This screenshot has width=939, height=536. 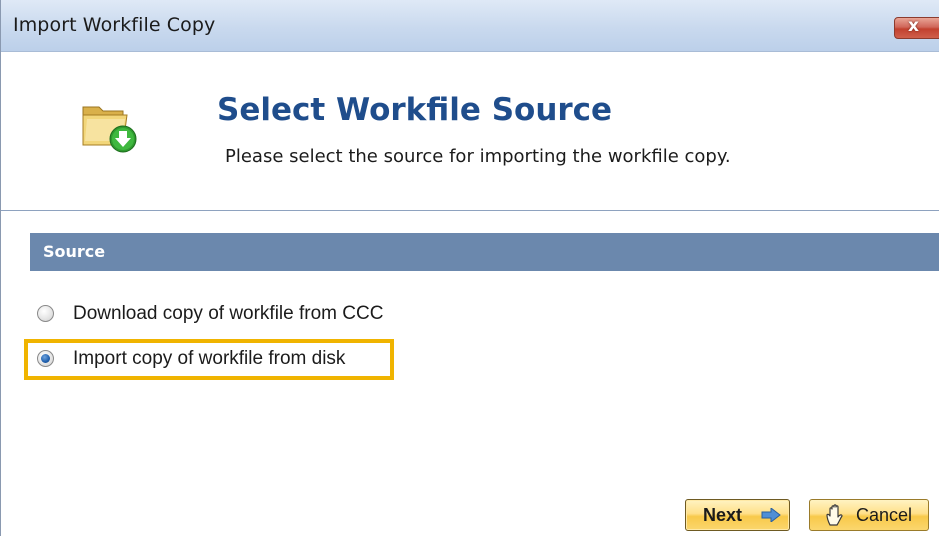 What do you see at coordinates (228, 313) in the screenshot?
I see `option-label: Download copy of workfile from CCC` at bounding box center [228, 313].